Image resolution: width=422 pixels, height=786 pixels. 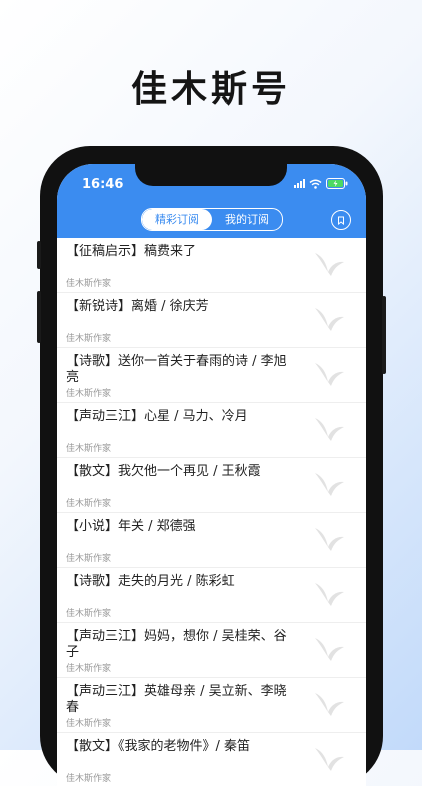 I want to click on power-button, so click(x=384, y=335).